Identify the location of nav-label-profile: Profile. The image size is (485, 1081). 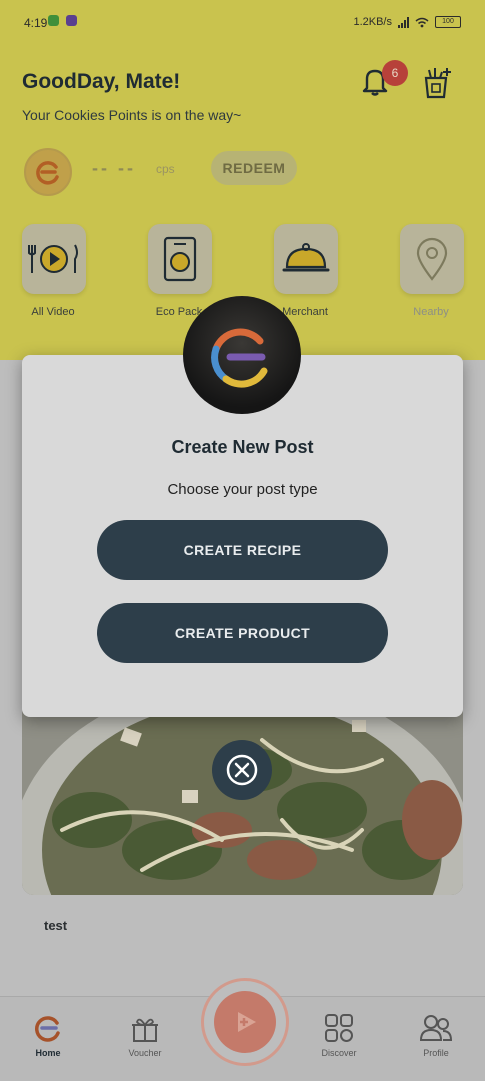
(436, 1053).